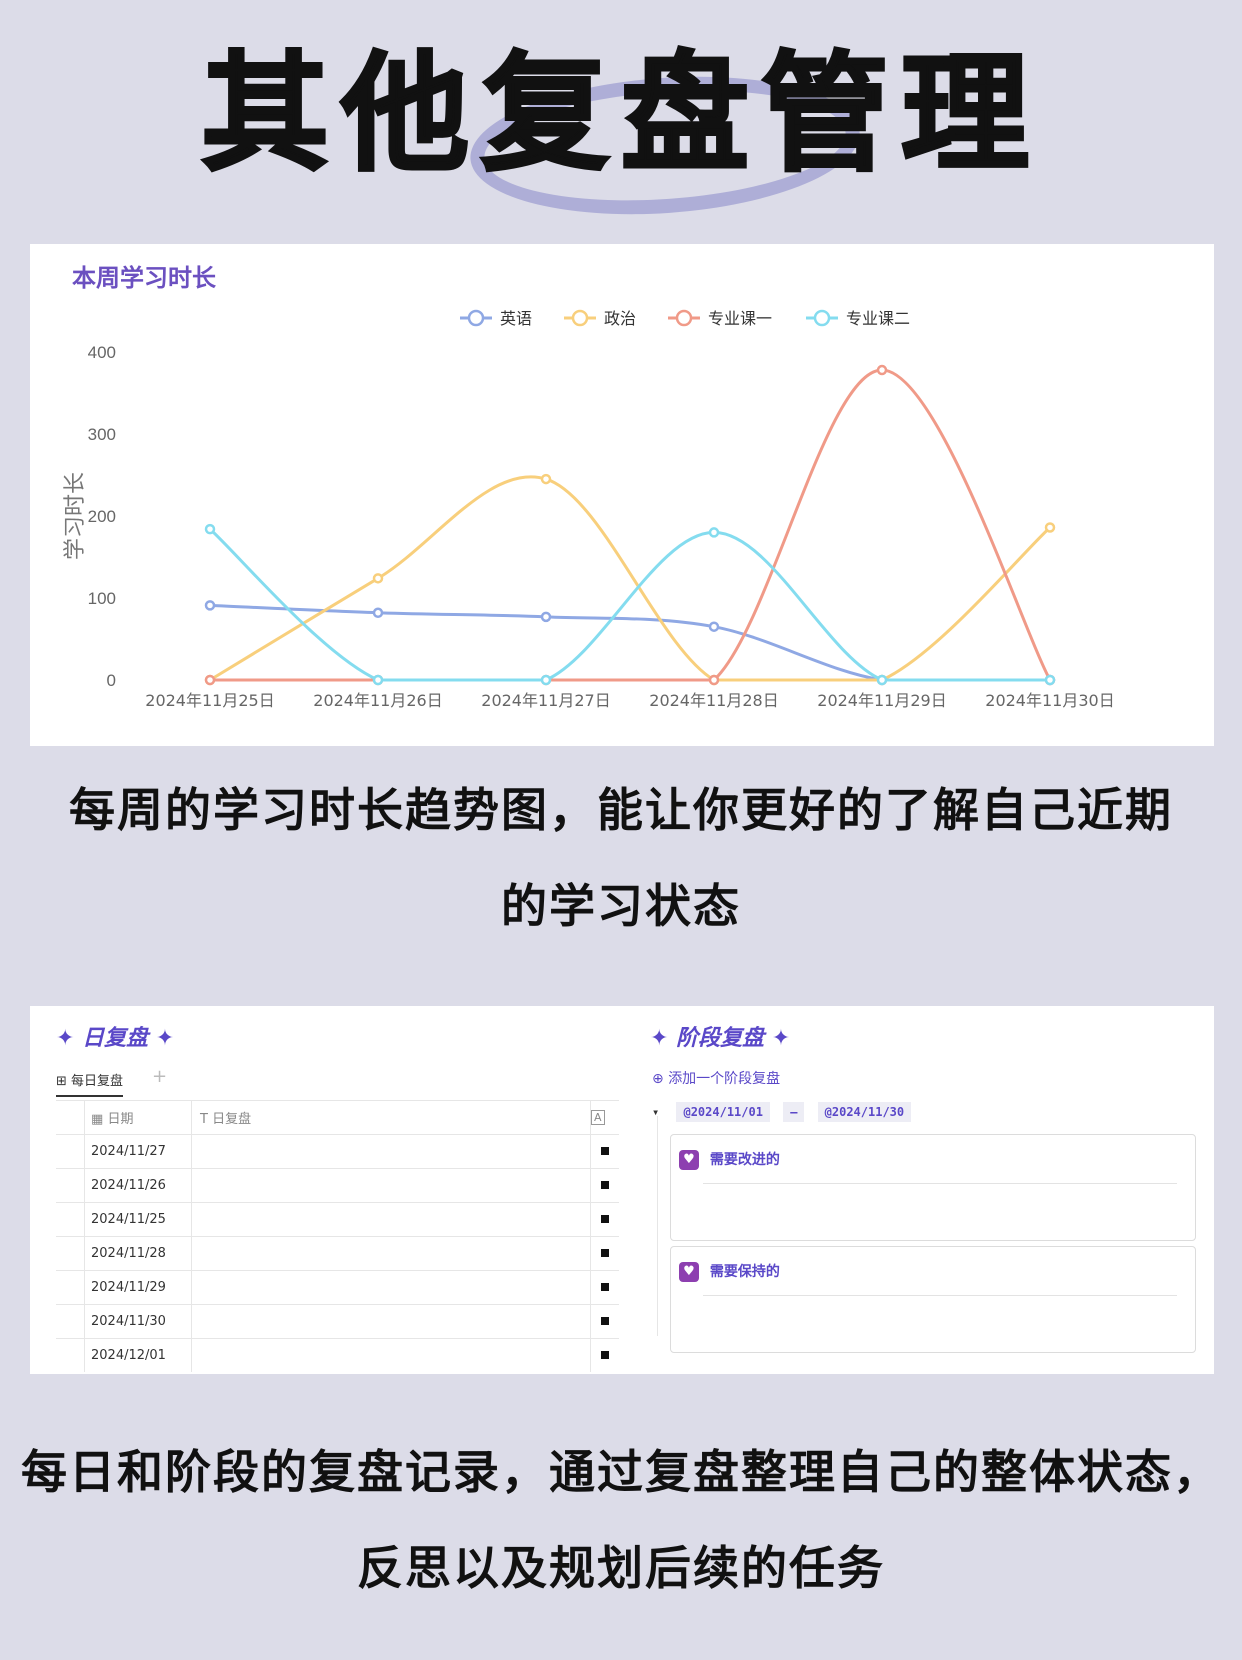 This screenshot has width=1242, height=1660. Describe the element at coordinates (516, 318) in the screenshot. I see `legend-label: 英语` at that location.